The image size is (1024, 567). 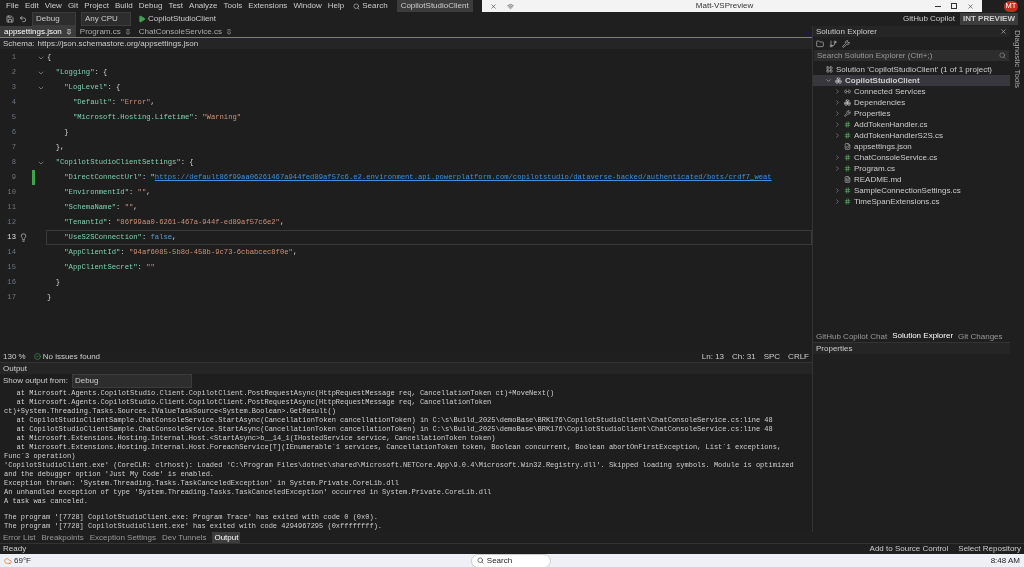 What do you see at coordinates (15, 368) in the screenshot?
I see `panel-title: Output` at bounding box center [15, 368].